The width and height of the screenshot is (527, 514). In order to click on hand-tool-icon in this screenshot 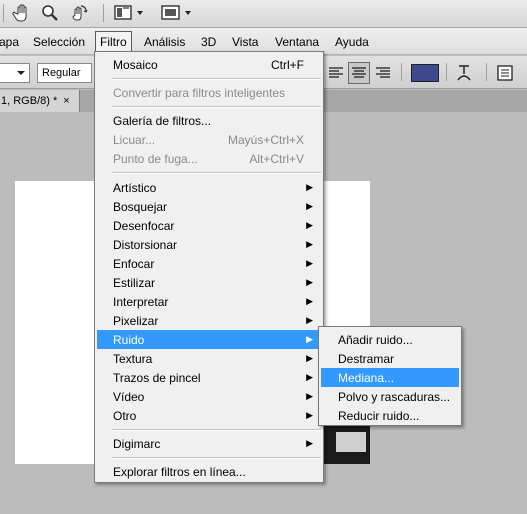, I will do `click(23, 13)`.